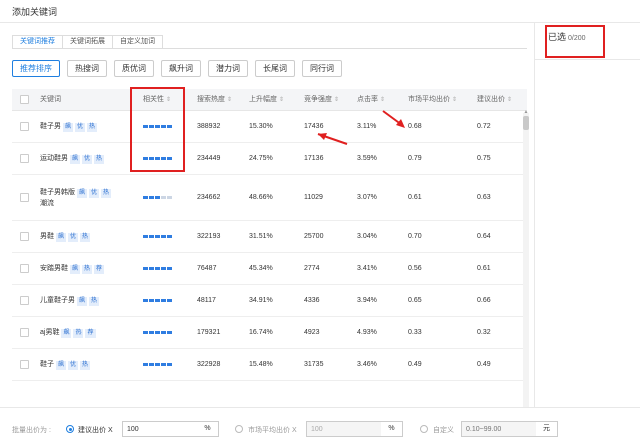 The width and height of the screenshot is (640, 441). Describe the element at coordinates (321, 100) in the screenshot. I see `col-competition: 竞争强度 ⇕` at that location.